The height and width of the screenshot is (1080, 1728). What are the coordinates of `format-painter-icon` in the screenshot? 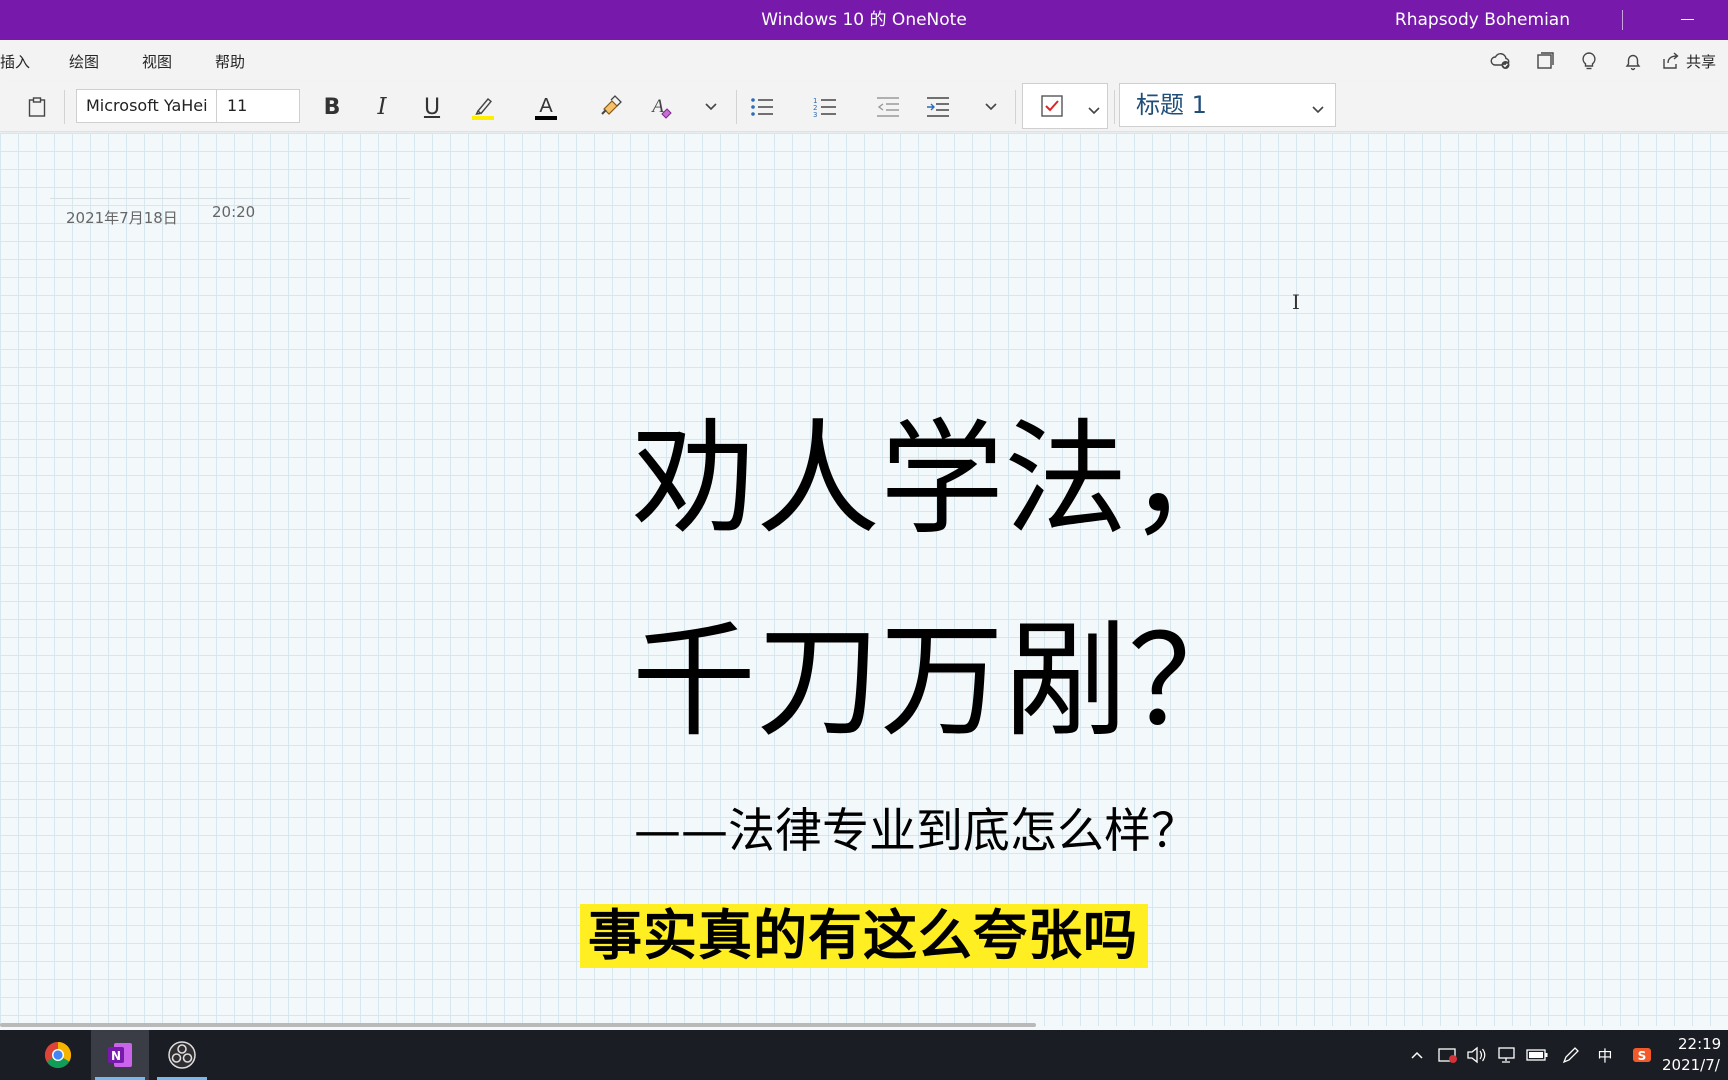 It's located at (611, 105).